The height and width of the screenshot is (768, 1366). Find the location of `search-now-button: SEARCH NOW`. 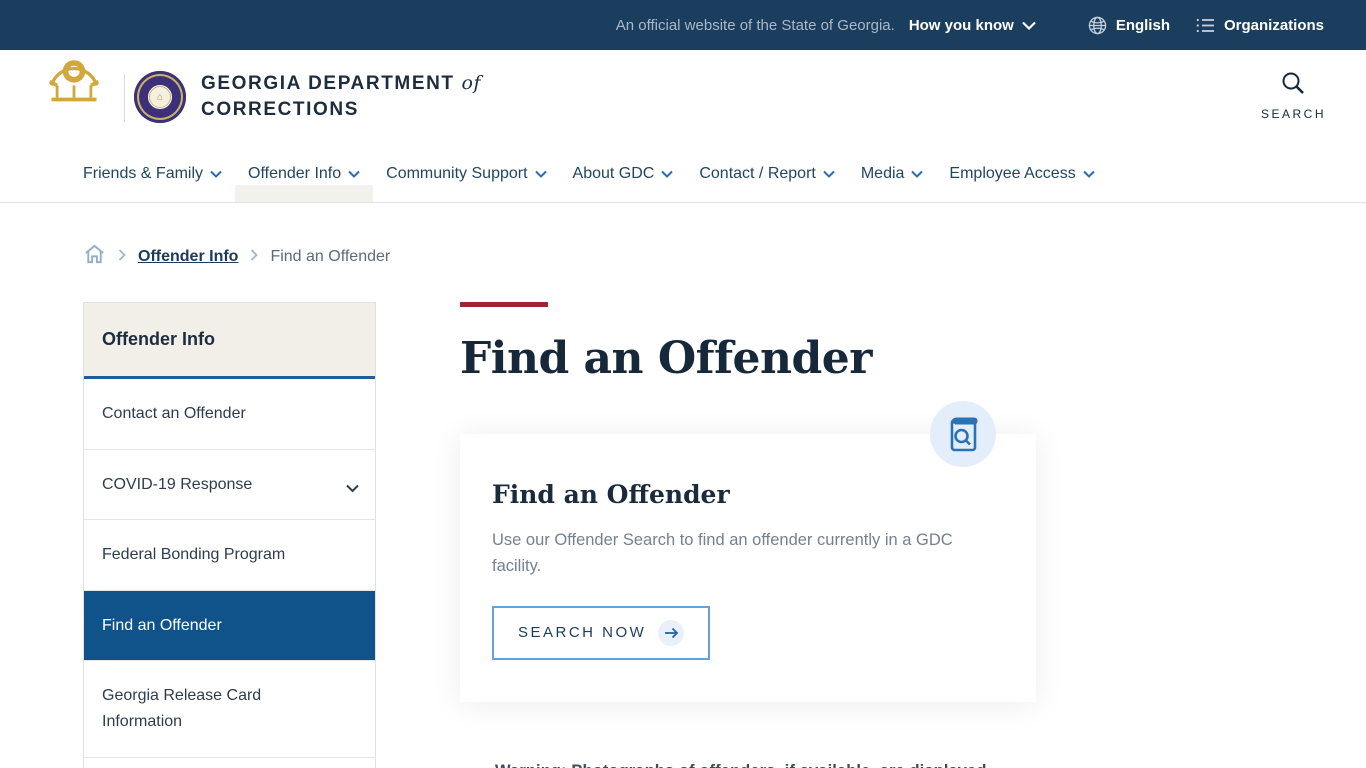

search-now-button: SEARCH NOW is located at coordinates (601, 632).